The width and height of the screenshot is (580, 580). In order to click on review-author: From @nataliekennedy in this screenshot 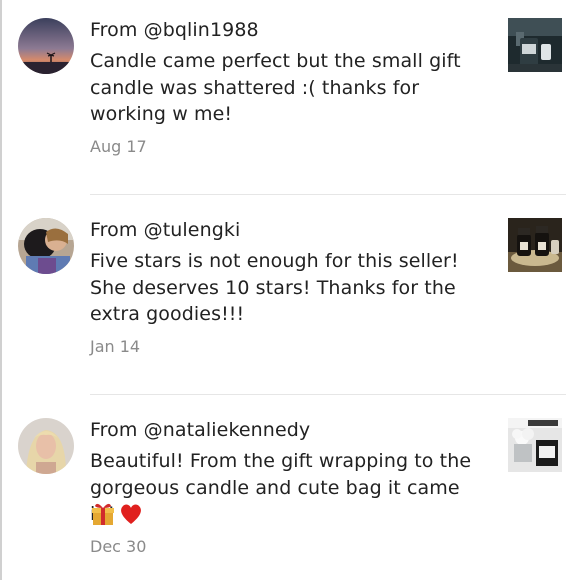, I will do `click(200, 430)`.